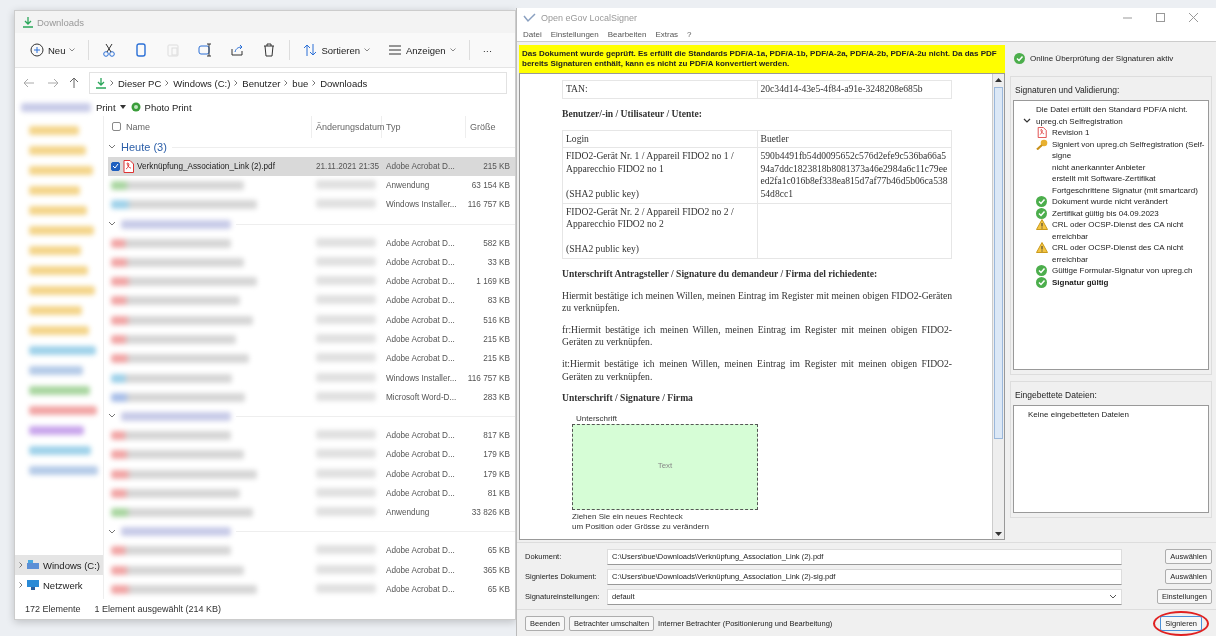 This screenshot has width=1216, height=636. I want to click on file-row: Verknüpfung_Association_Link (2).pdf 21.11.2021 21:35 Adobe Acrobat D... 215 KB, so click(311, 166).